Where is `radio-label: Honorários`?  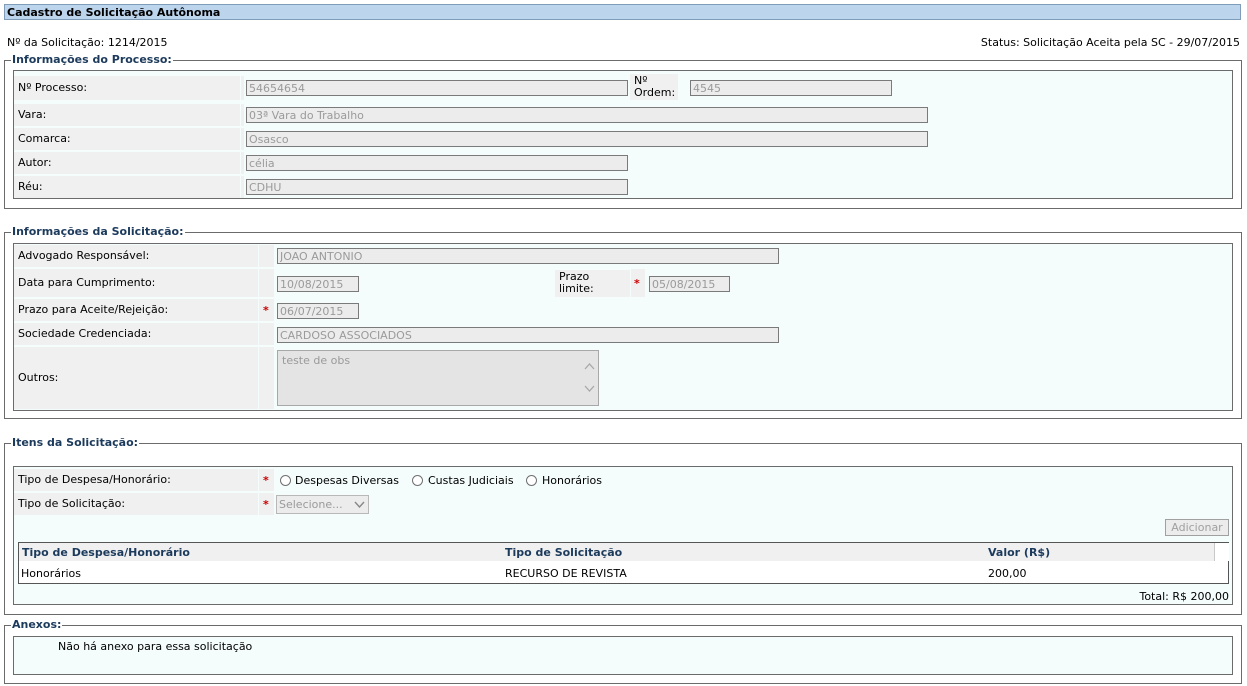 radio-label: Honorários is located at coordinates (572, 480).